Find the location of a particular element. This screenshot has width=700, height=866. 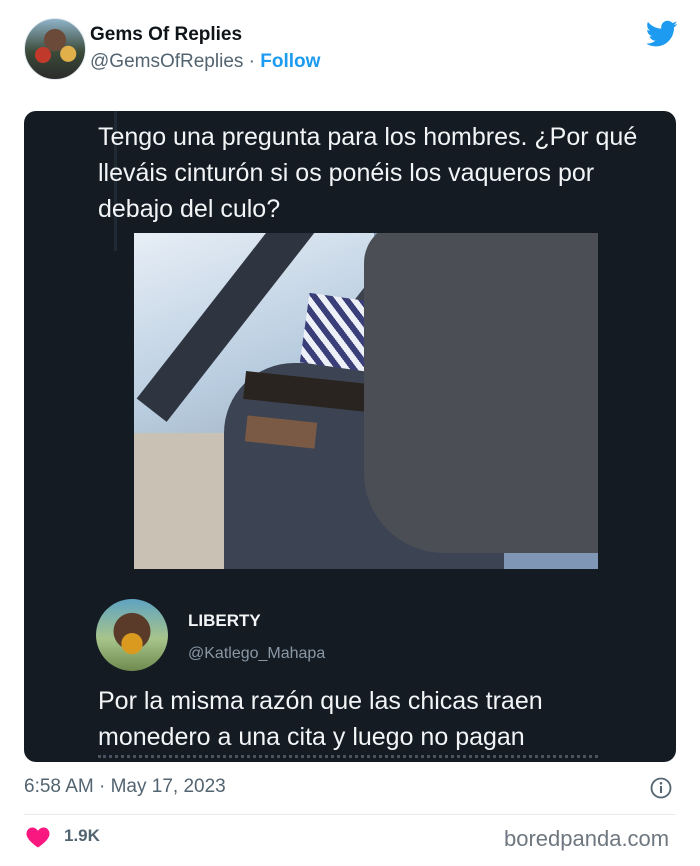

reply-author-handle: @Katlego_Mahapa is located at coordinates (257, 653).